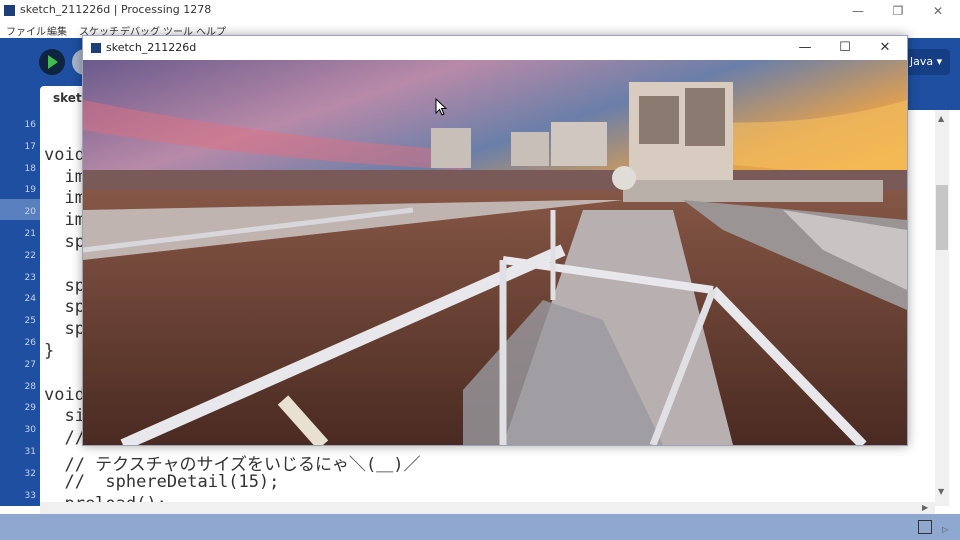 The image size is (960, 540). I want to click on run-button, so click(52, 62).